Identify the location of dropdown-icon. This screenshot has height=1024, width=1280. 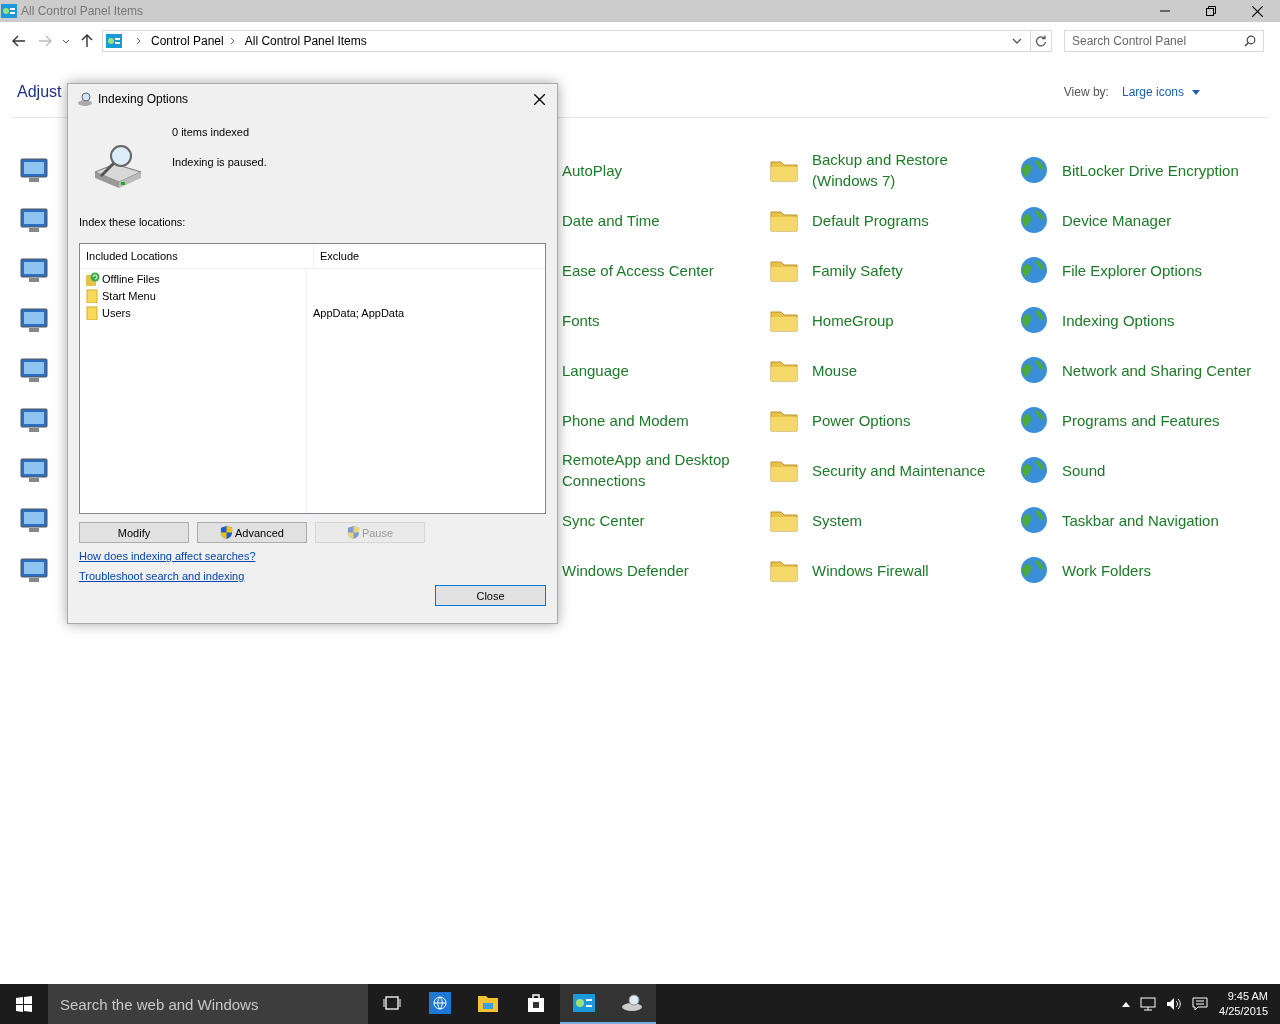
(1017, 41).